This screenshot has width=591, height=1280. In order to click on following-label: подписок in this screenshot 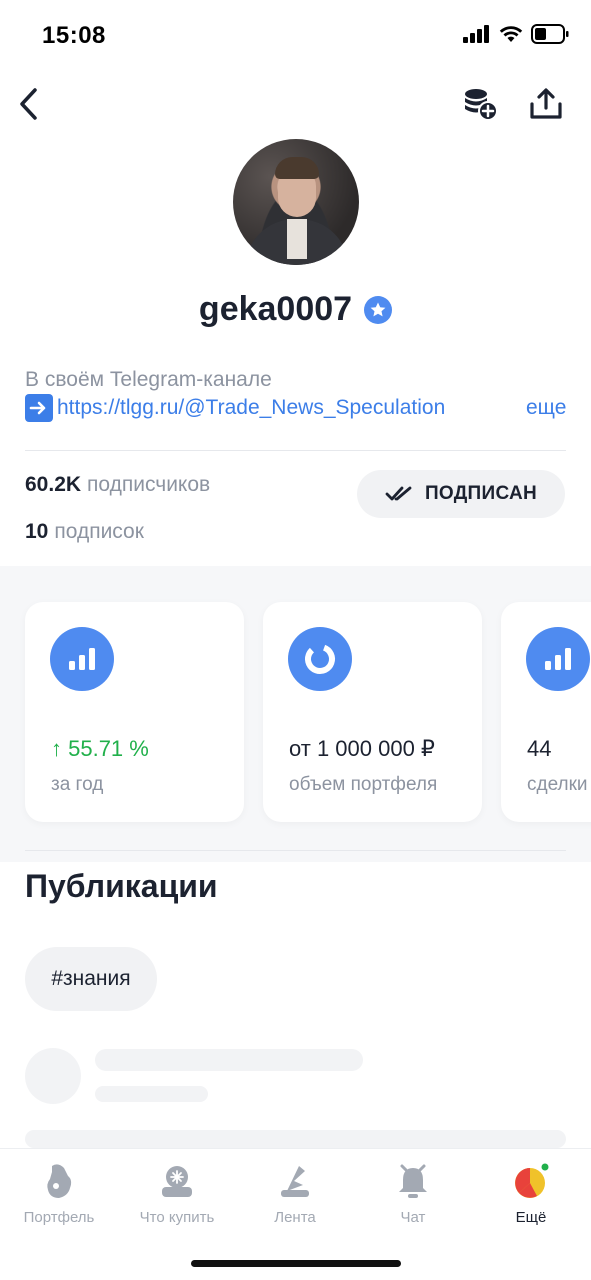, I will do `click(99, 531)`.